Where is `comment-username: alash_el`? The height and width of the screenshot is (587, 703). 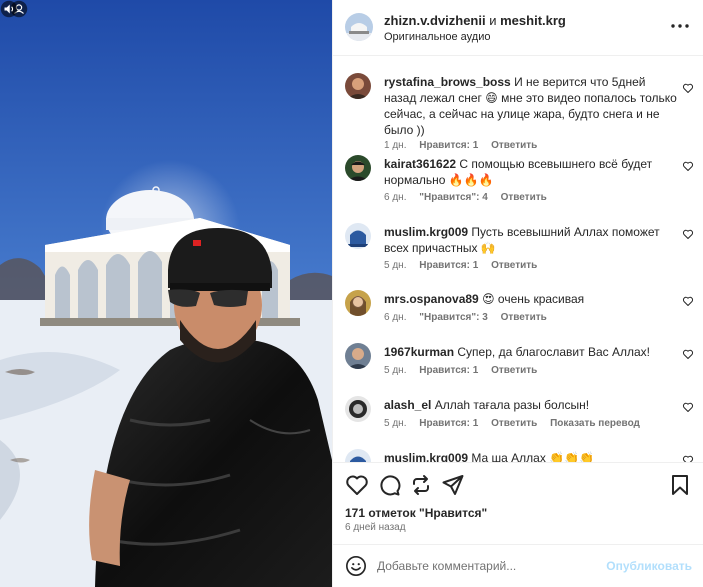
comment-username: alash_el is located at coordinates (407, 405).